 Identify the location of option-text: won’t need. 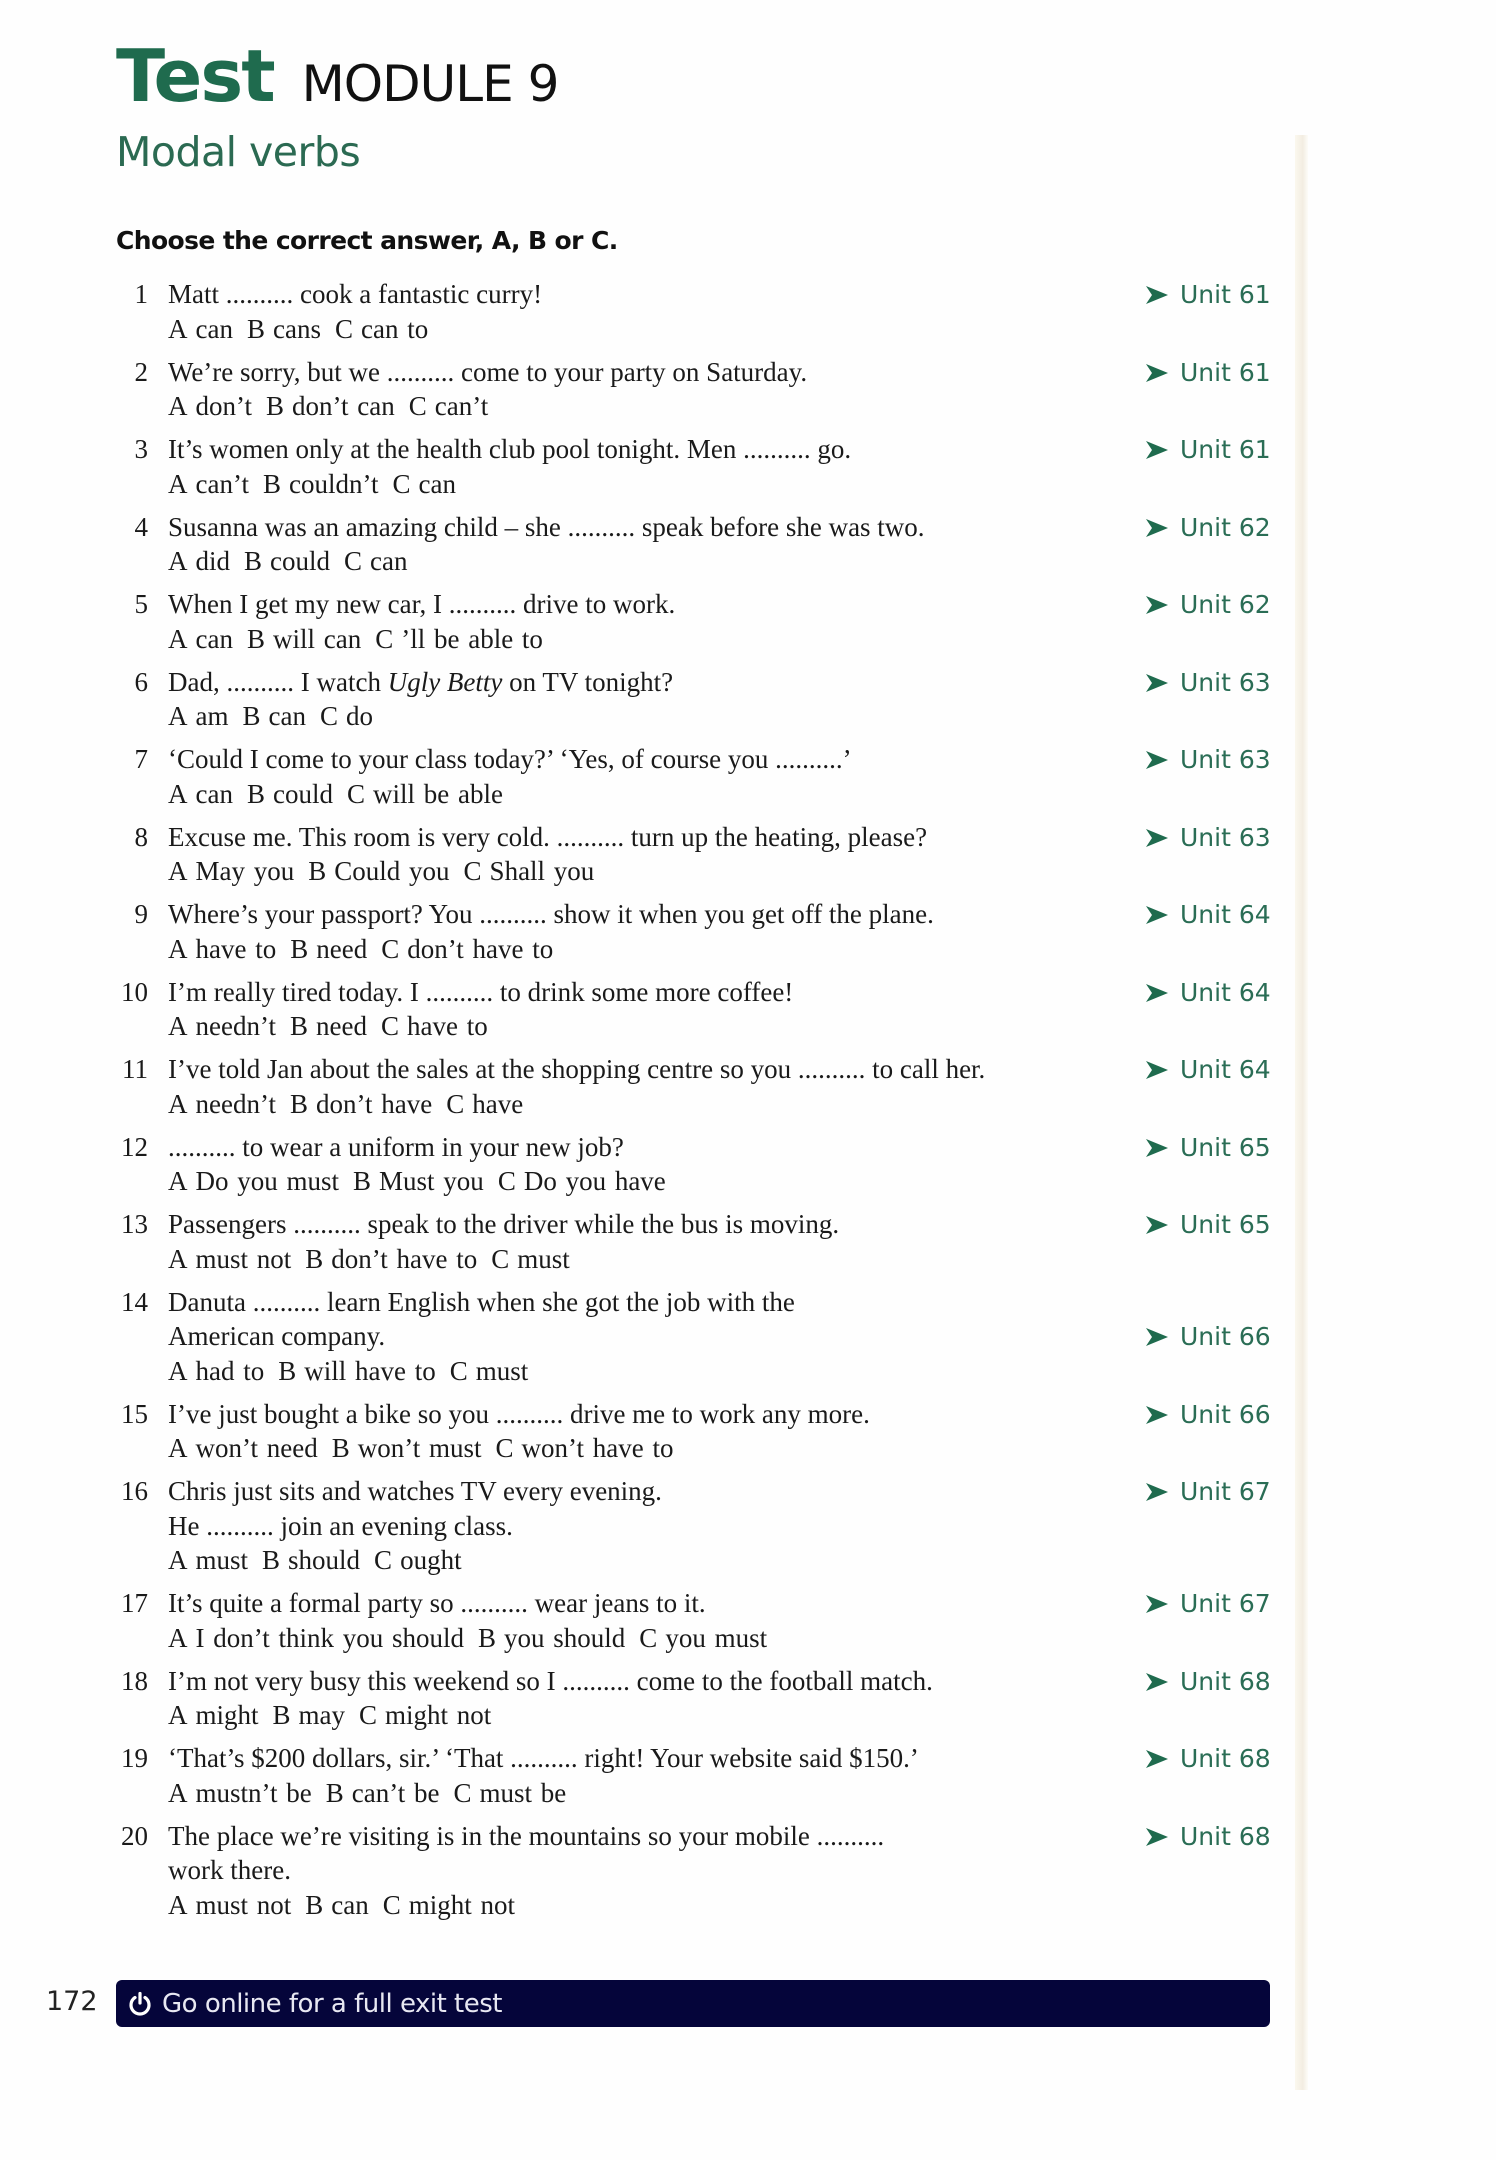
(256, 1448).